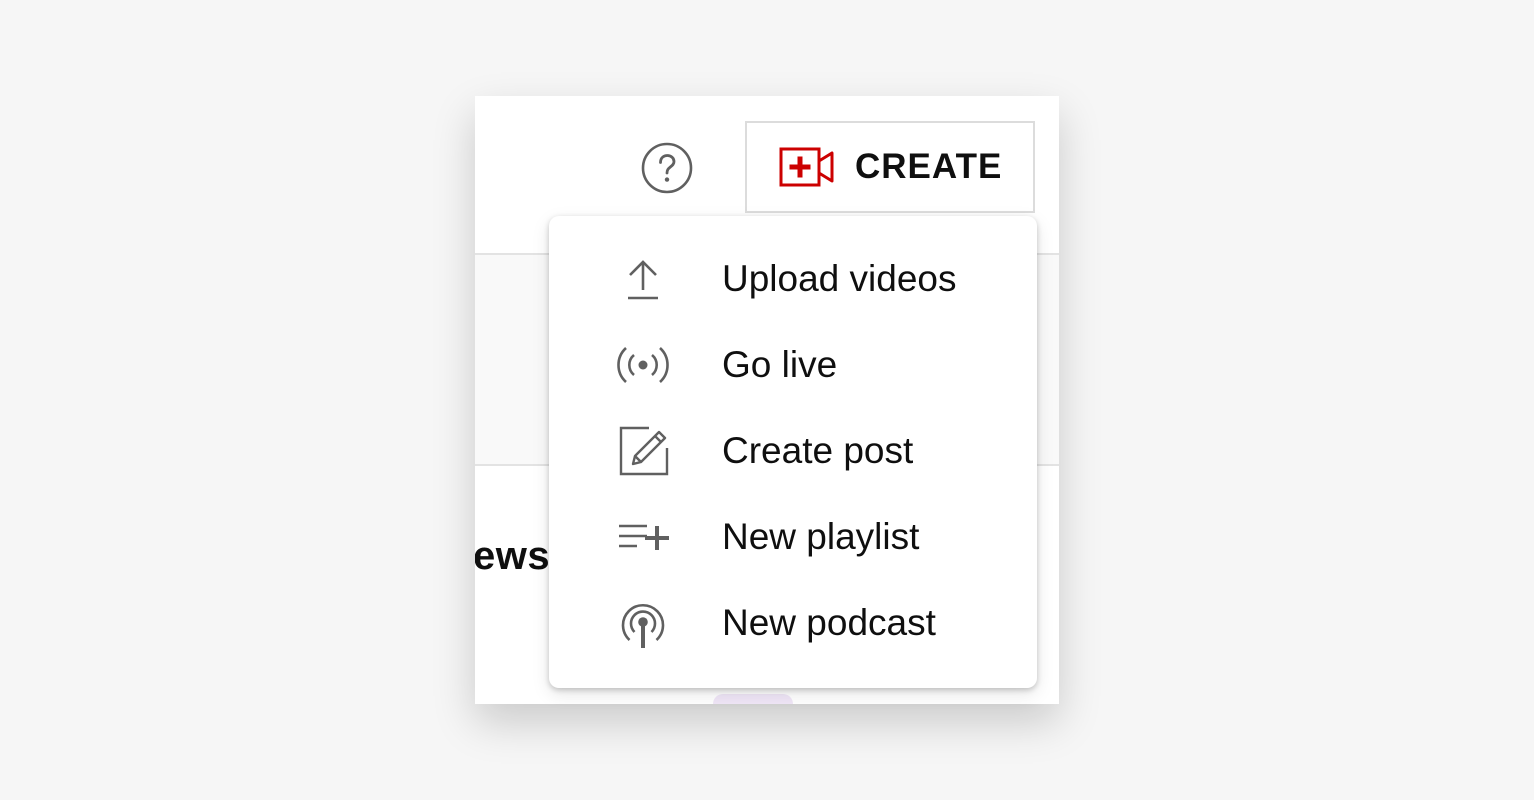 Image resolution: width=1534 pixels, height=800 pixels. What do you see at coordinates (818, 450) in the screenshot?
I see `menu-item-label: Create post` at bounding box center [818, 450].